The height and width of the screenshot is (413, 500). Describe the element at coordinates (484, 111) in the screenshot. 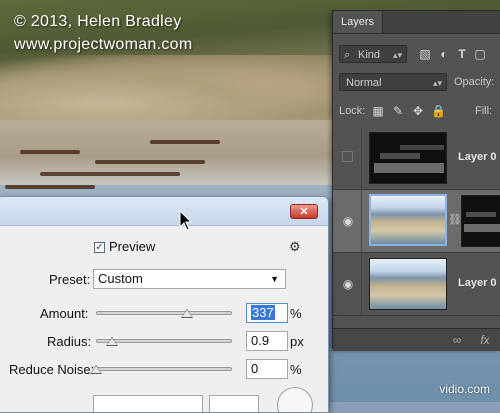

I see `fill-label: Fill:` at that location.